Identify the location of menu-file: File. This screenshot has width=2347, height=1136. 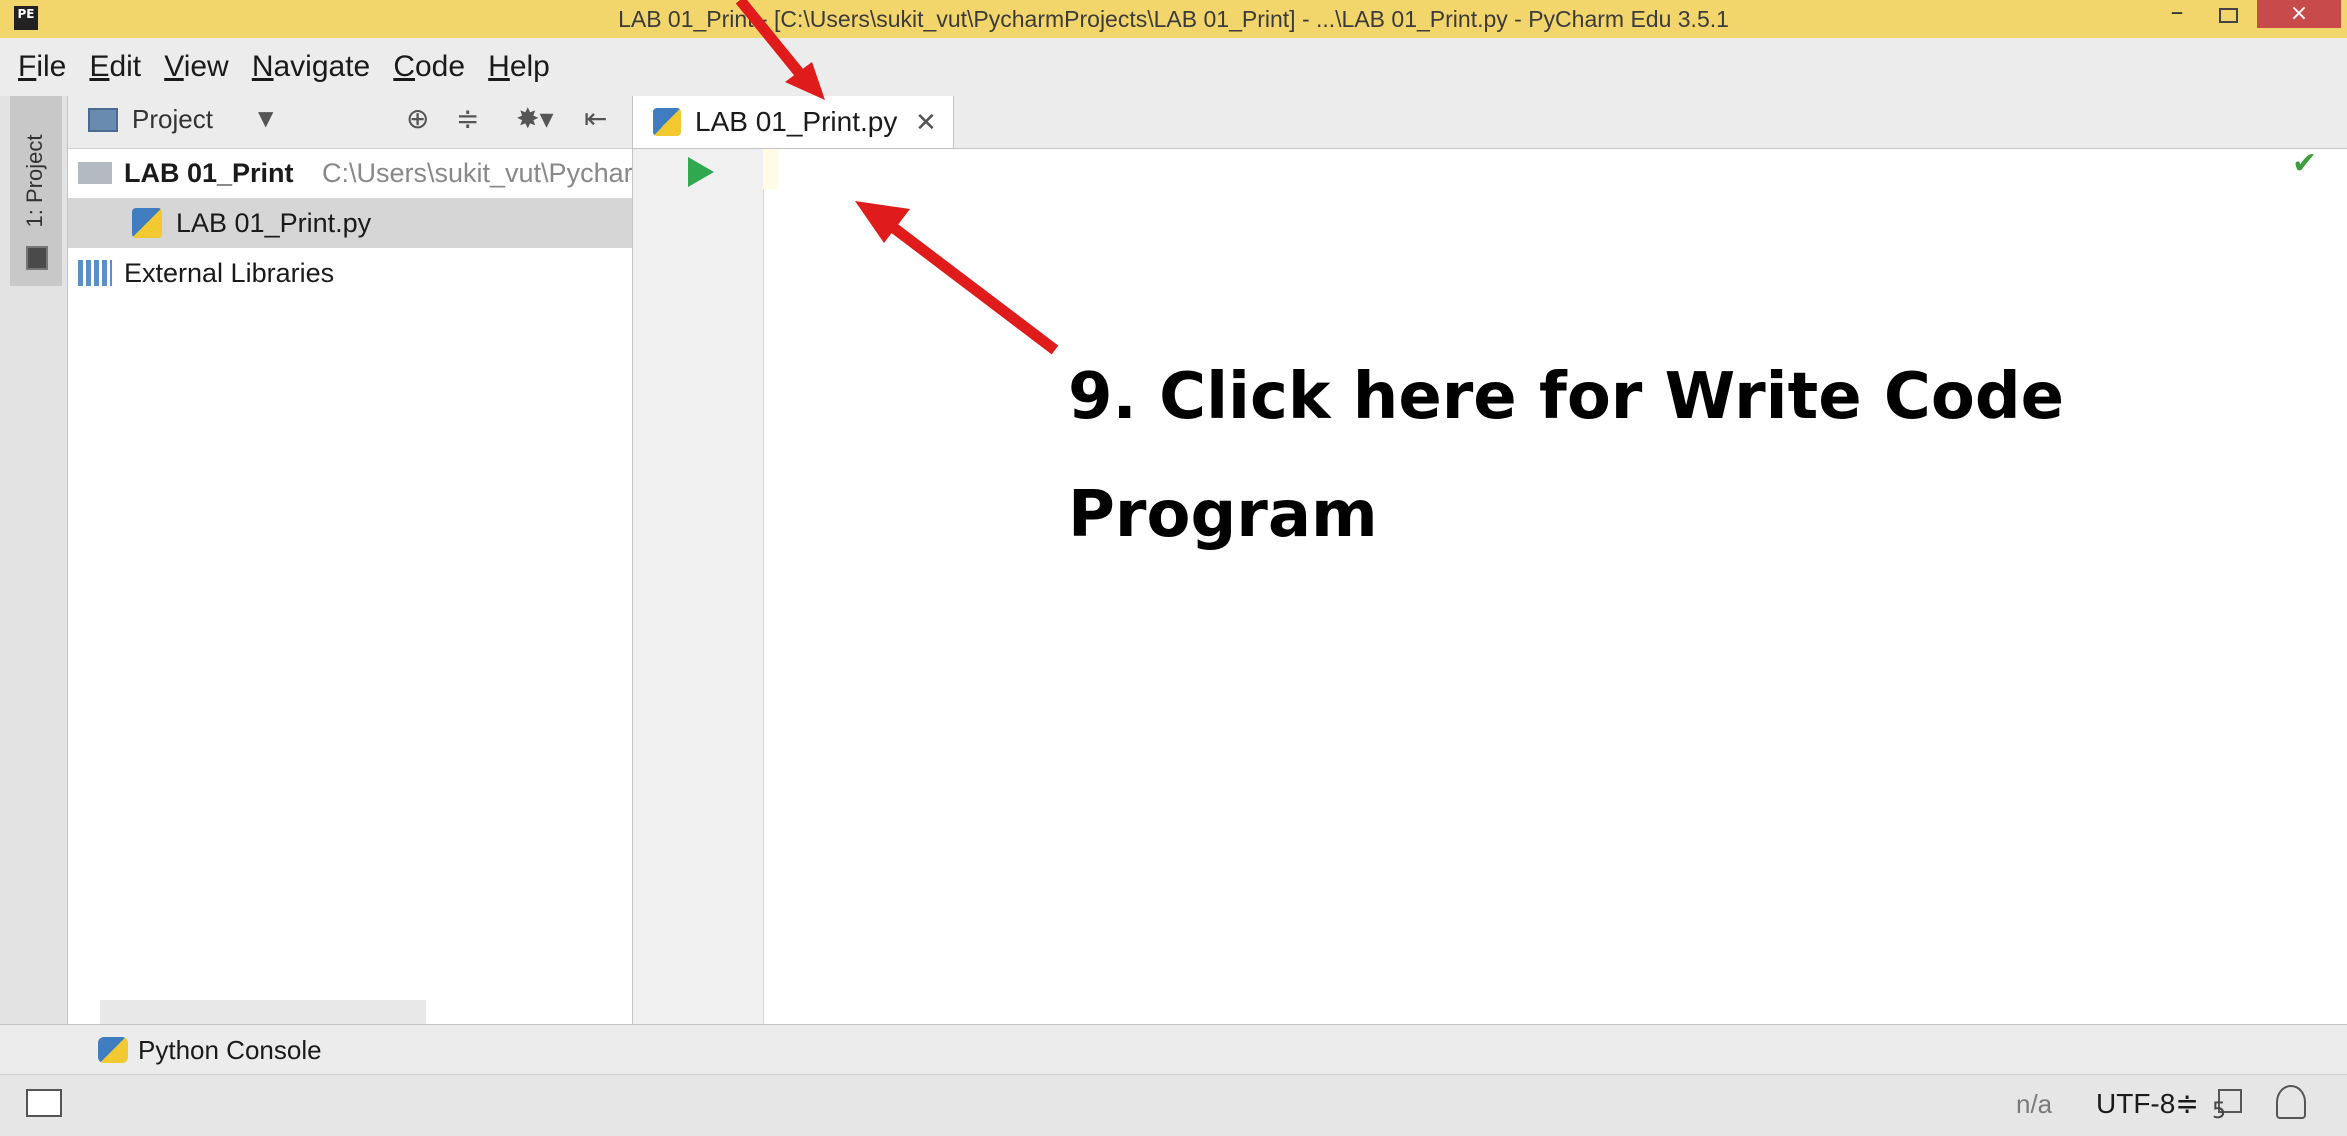
(42, 67).